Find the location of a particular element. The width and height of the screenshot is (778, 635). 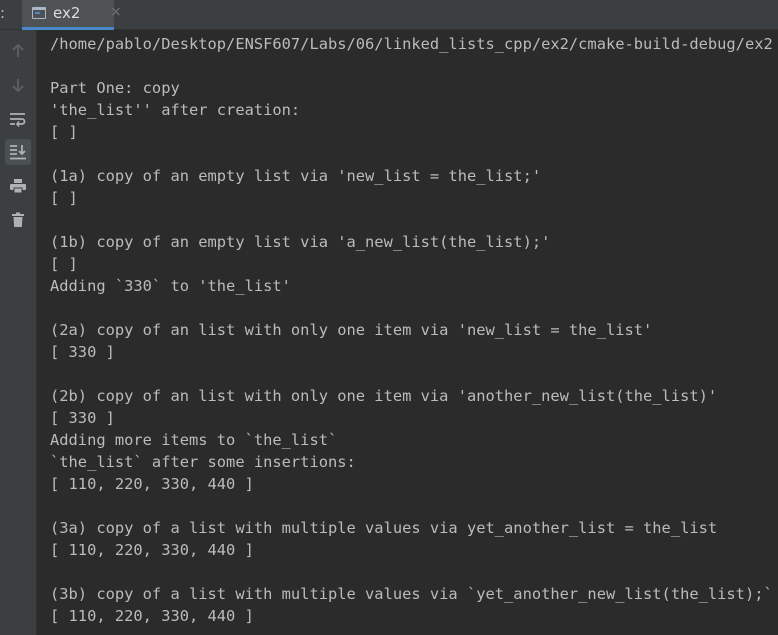

trash-icon is located at coordinates (18, 220).